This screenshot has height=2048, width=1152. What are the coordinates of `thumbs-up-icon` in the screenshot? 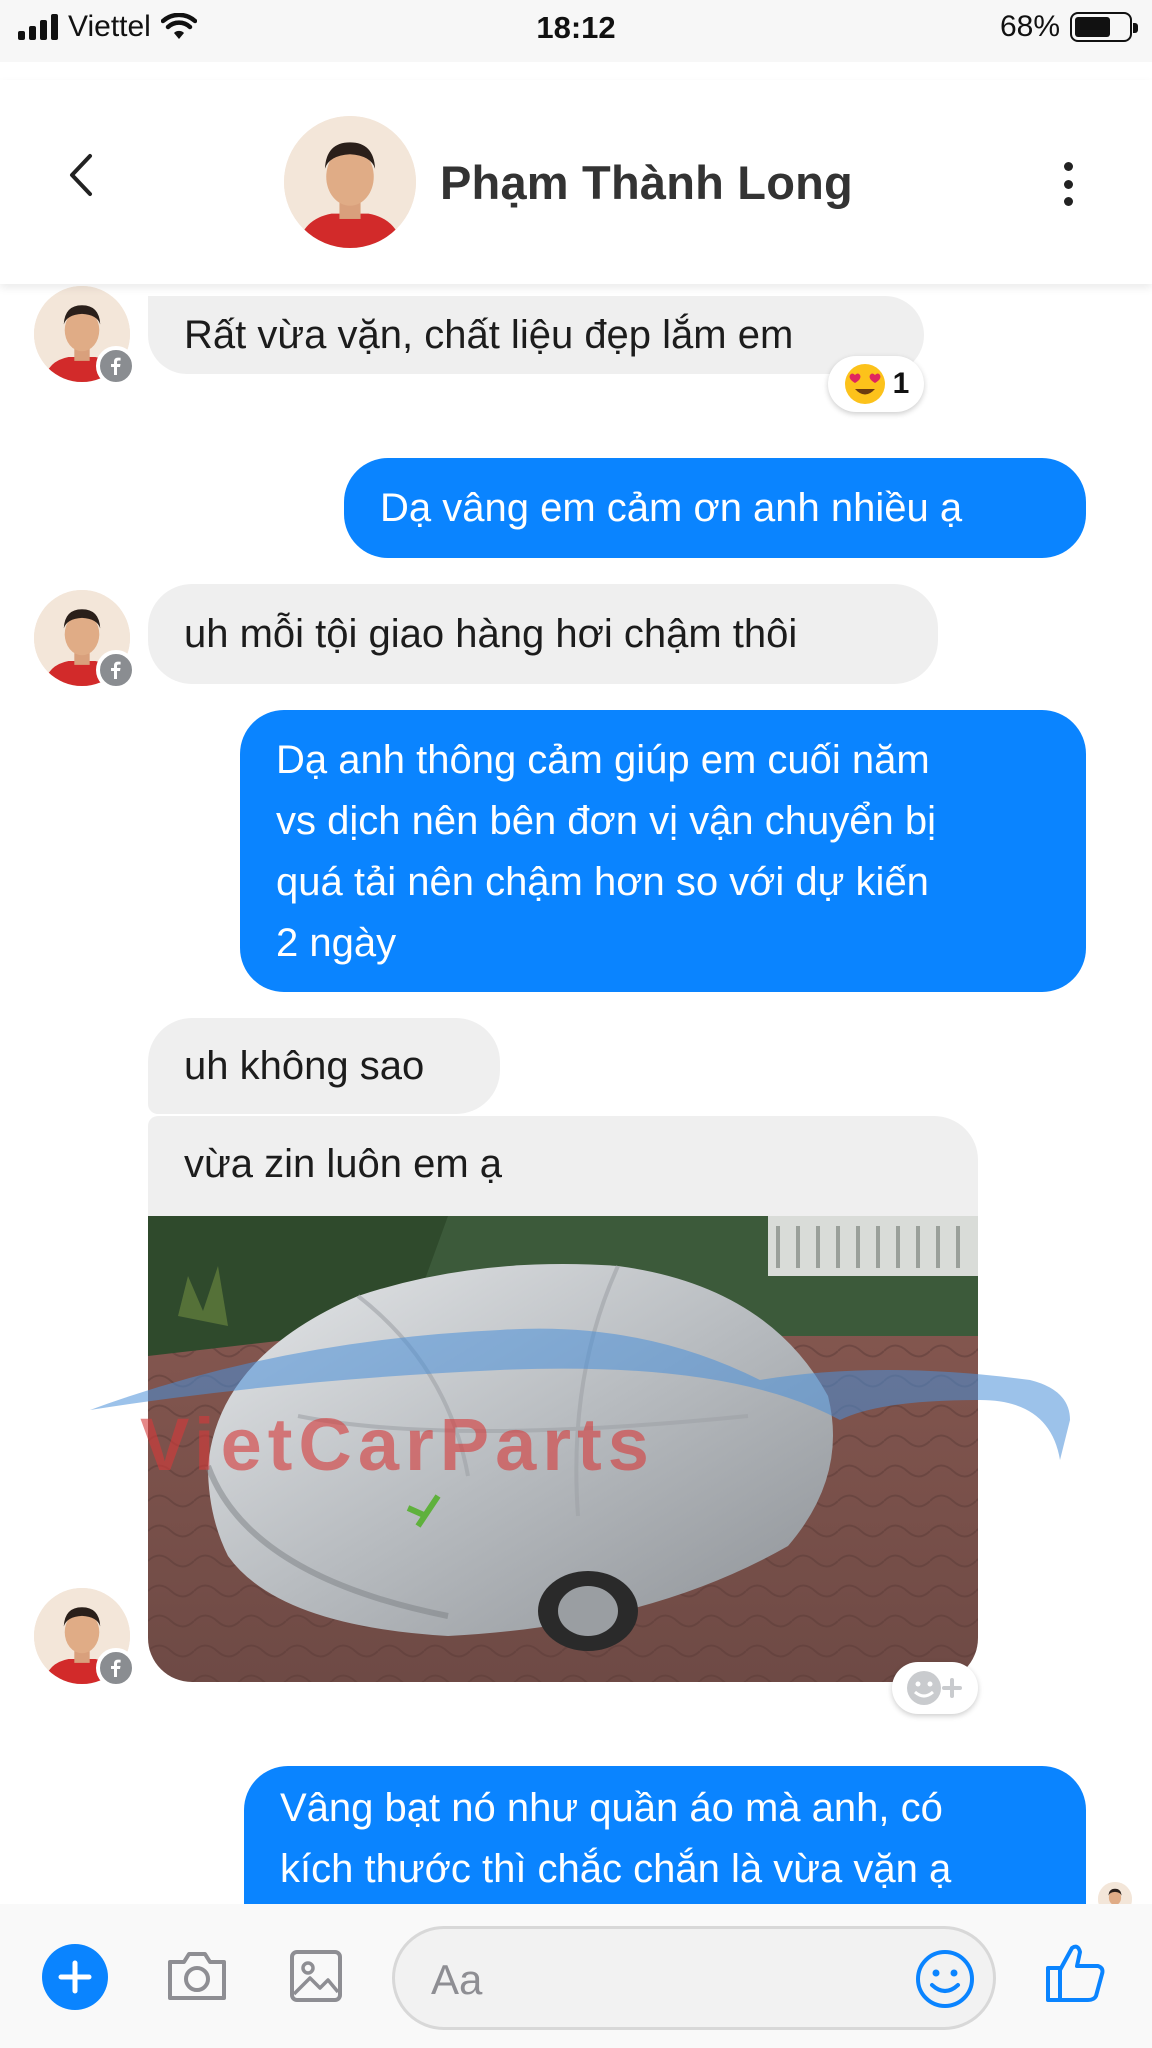 It's located at (1075, 1973).